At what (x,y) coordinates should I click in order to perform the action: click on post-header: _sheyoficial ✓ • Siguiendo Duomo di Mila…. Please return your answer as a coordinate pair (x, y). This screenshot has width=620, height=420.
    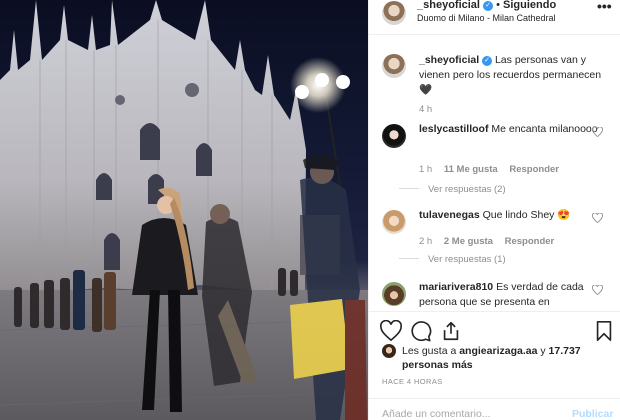
    Looking at the image, I should click on (494, 17).